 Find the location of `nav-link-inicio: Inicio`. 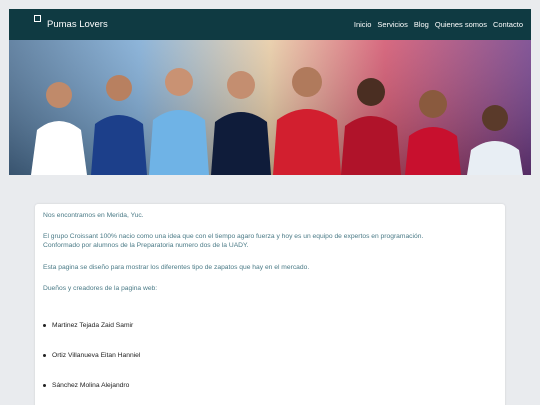

nav-link-inicio: Inicio is located at coordinates (363, 24).